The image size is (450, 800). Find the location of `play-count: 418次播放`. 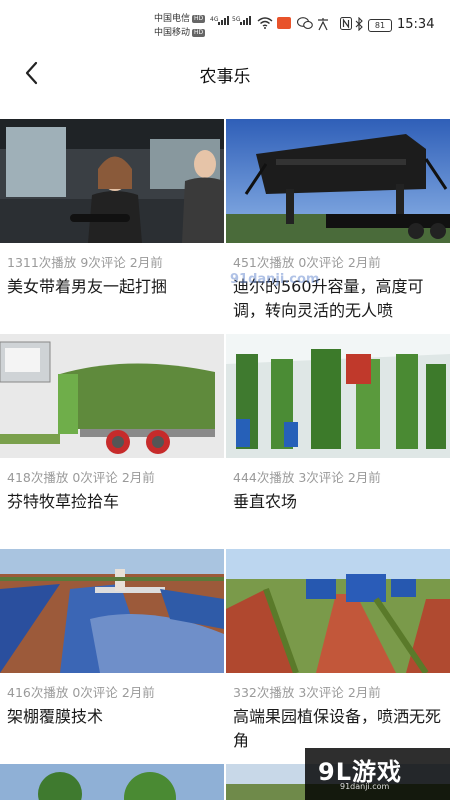

play-count: 418次播放 is located at coordinates (38, 477).